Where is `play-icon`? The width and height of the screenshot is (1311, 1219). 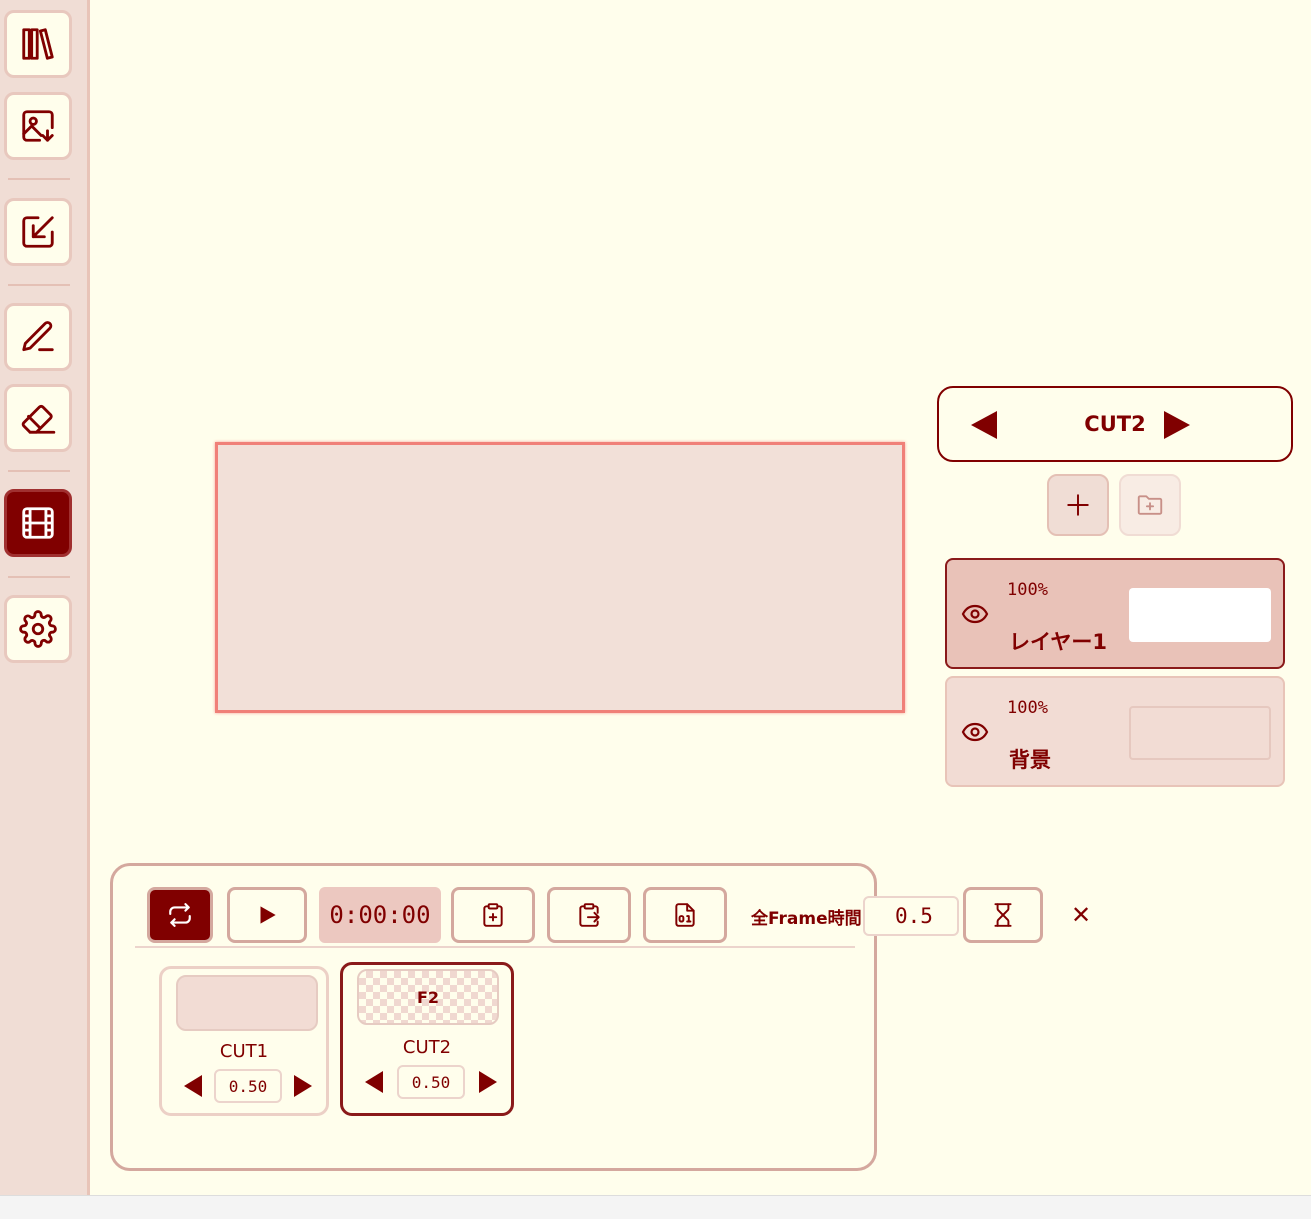 play-icon is located at coordinates (268, 915).